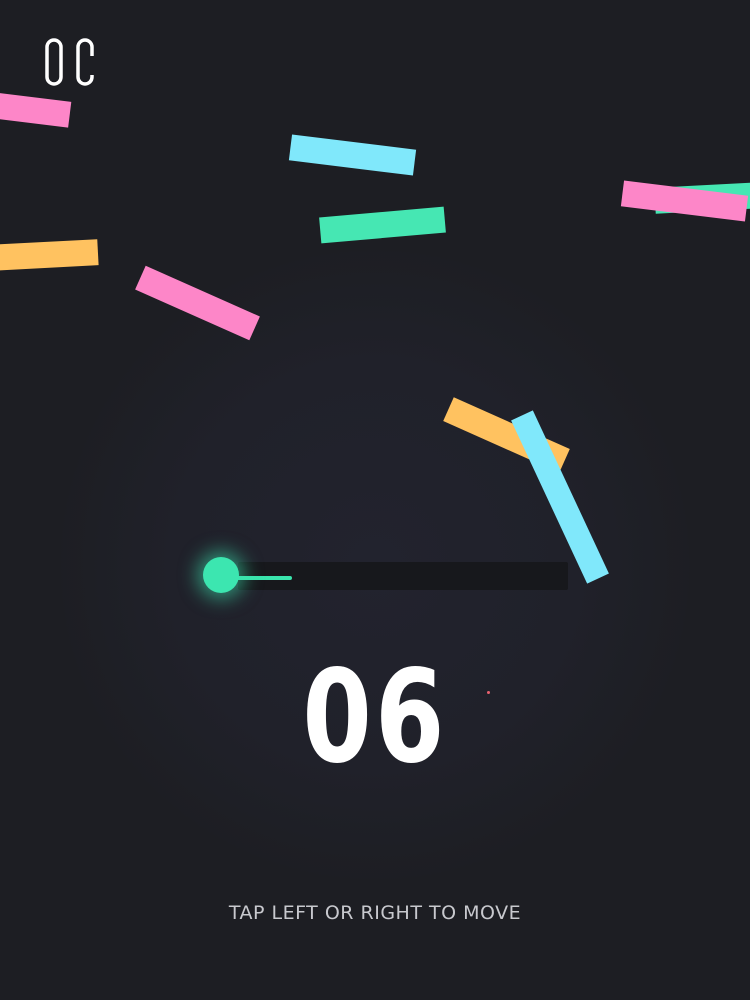  What do you see at coordinates (375, 717) in the screenshot?
I see `score-counter: 06` at bounding box center [375, 717].